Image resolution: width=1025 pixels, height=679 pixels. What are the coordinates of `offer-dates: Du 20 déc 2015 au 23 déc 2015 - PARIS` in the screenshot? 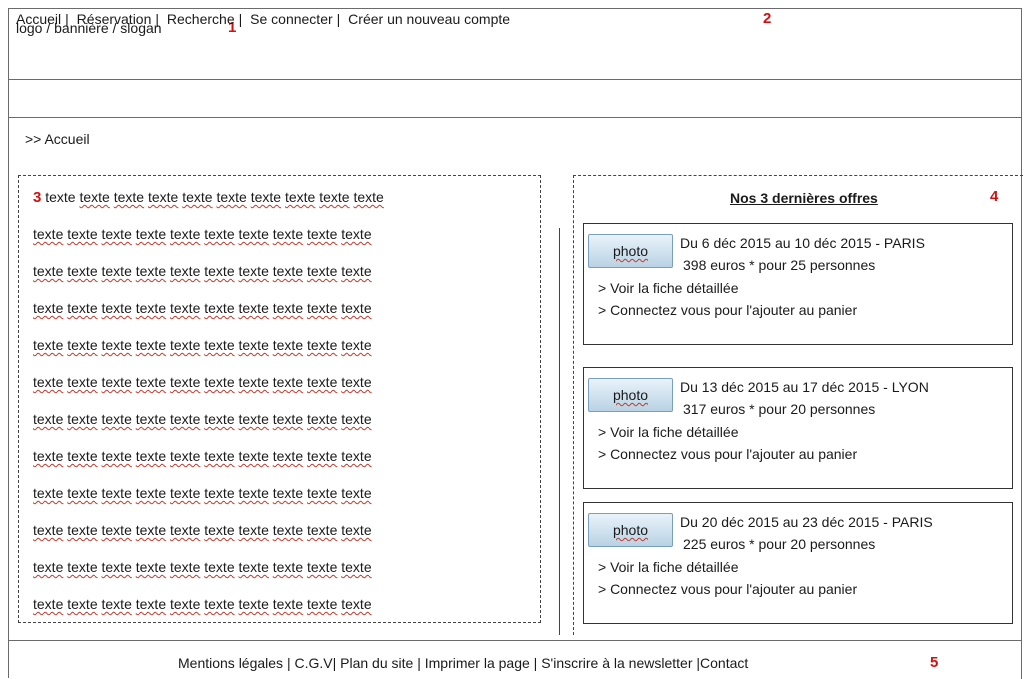 It's located at (806, 522).